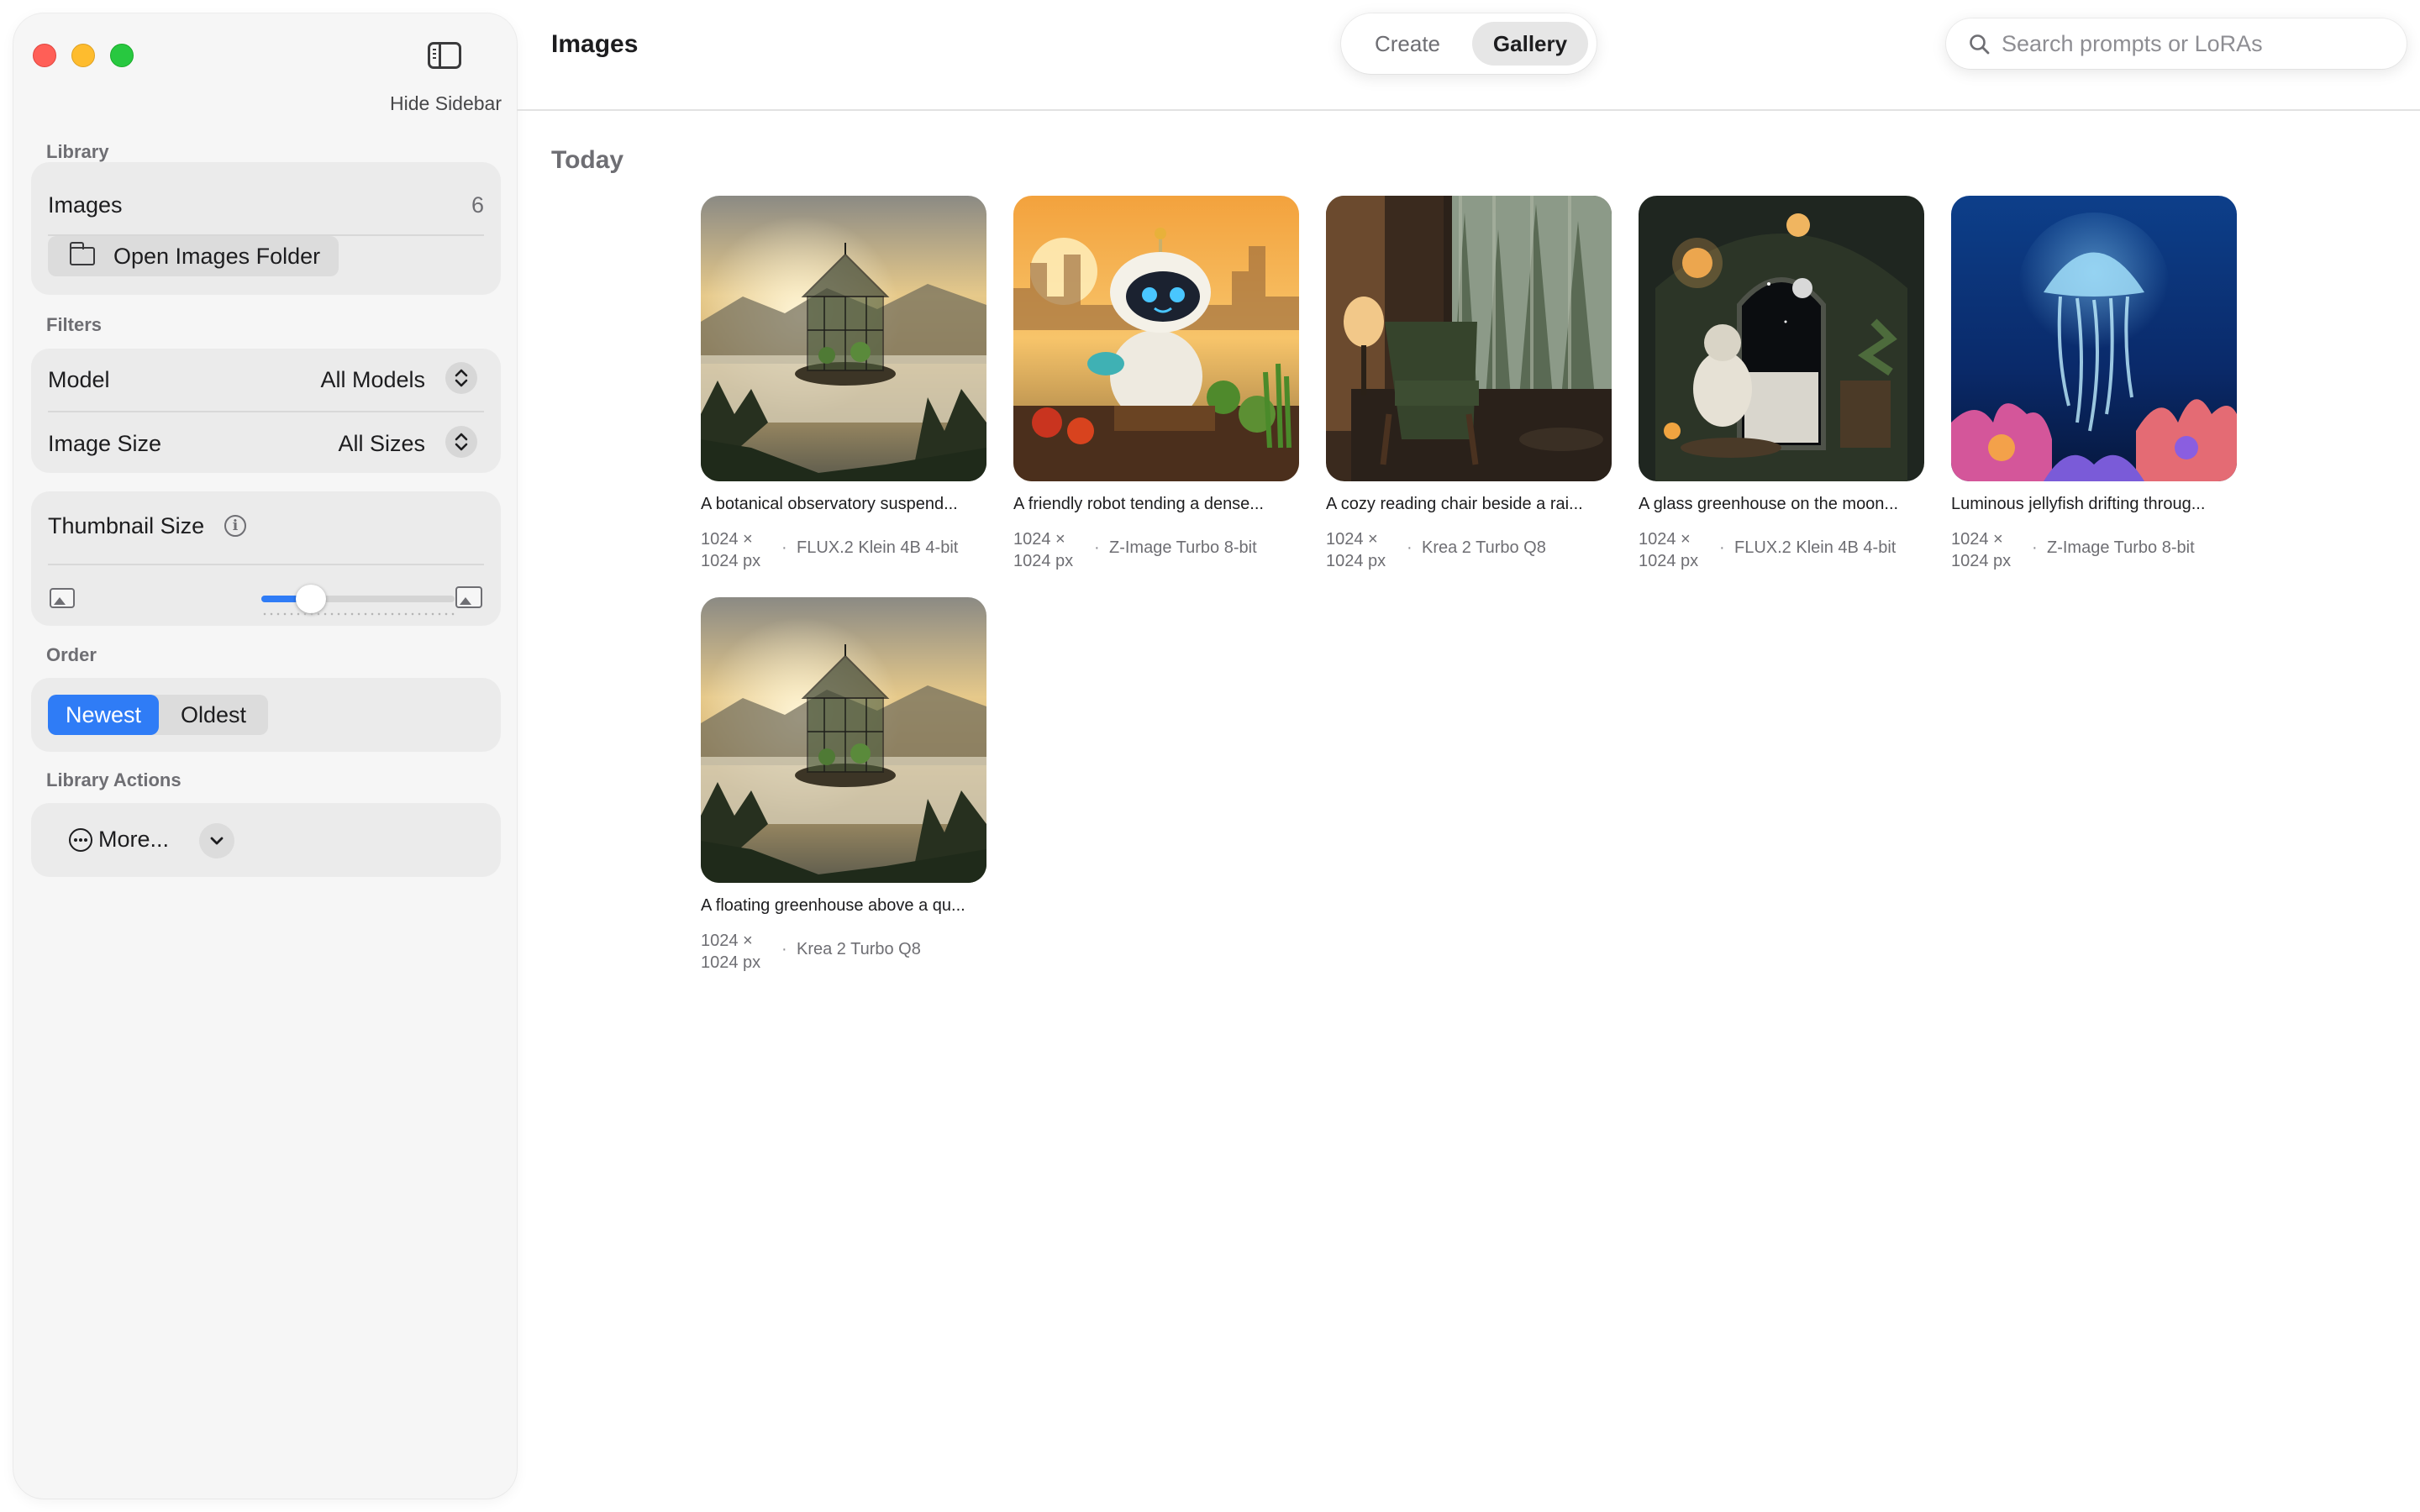 This screenshot has width=2420, height=1512. Describe the element at coordinates (71, 654) in the screenshot. I see `order-section-label: Order` at that location.